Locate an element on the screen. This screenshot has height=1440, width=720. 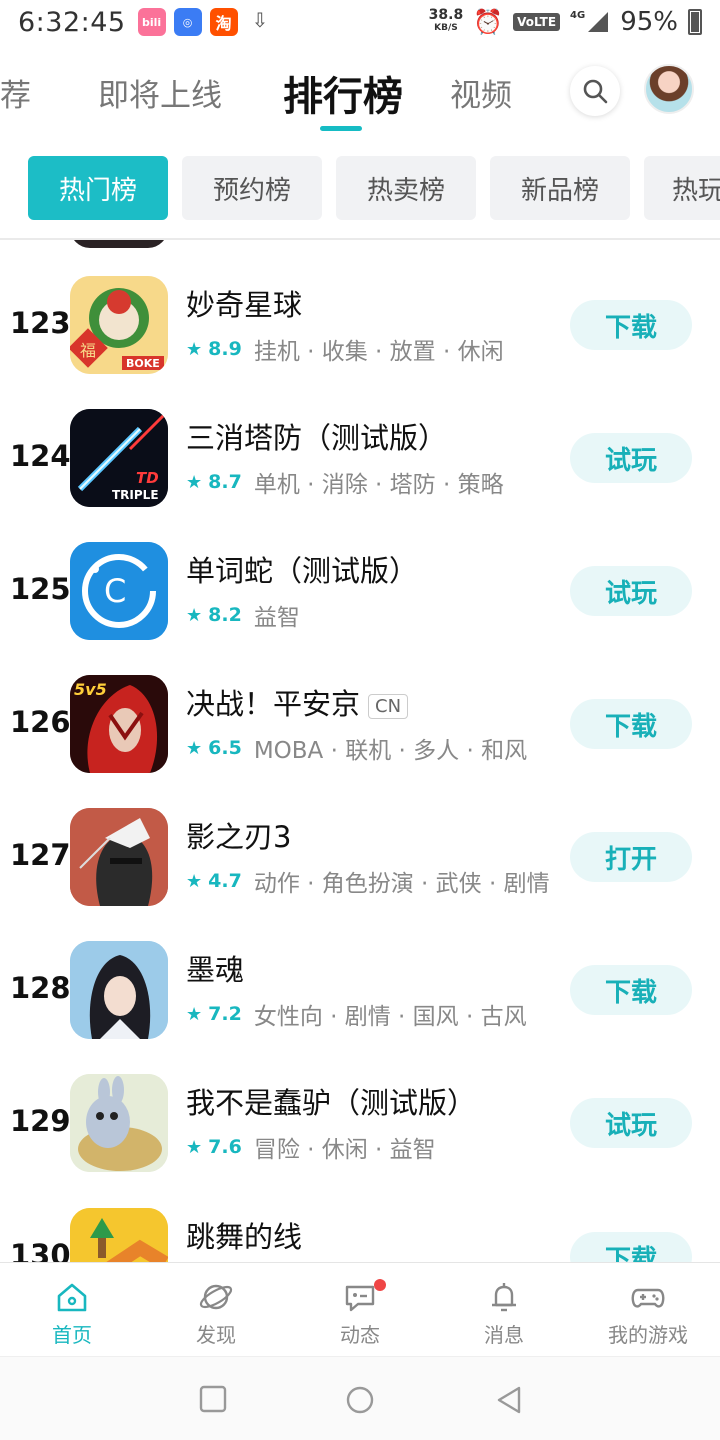
battery-icon is located at coordinates (695, 22).